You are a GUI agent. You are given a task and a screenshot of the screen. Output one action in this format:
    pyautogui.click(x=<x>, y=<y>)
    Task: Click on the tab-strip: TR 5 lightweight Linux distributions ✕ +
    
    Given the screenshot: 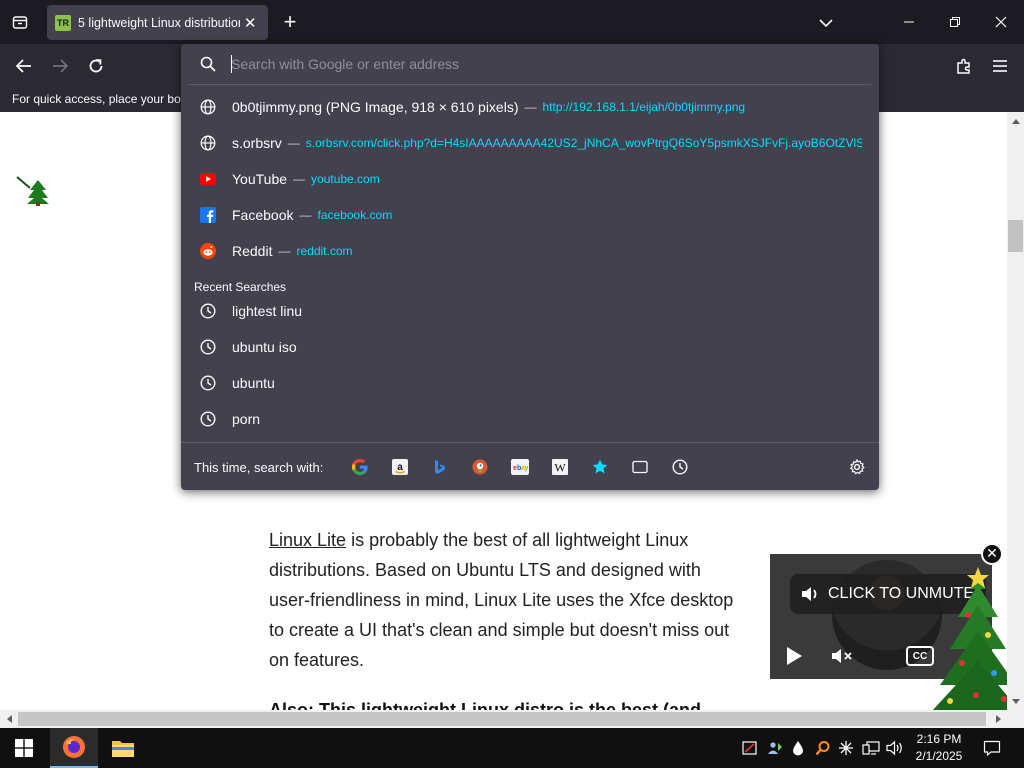 What is the action you would take?
    pyautogui.click(x=512, y=22)
    